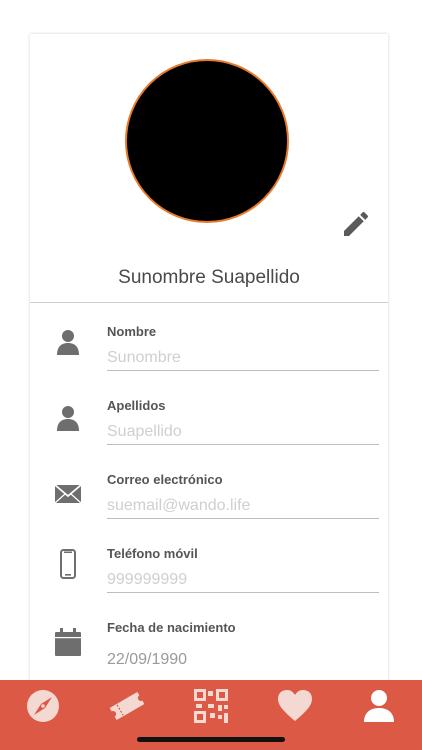  What do you see at coordinates (211, 739) in the screenshot?
I see `home-indicator` at bounding box center [211, 739].